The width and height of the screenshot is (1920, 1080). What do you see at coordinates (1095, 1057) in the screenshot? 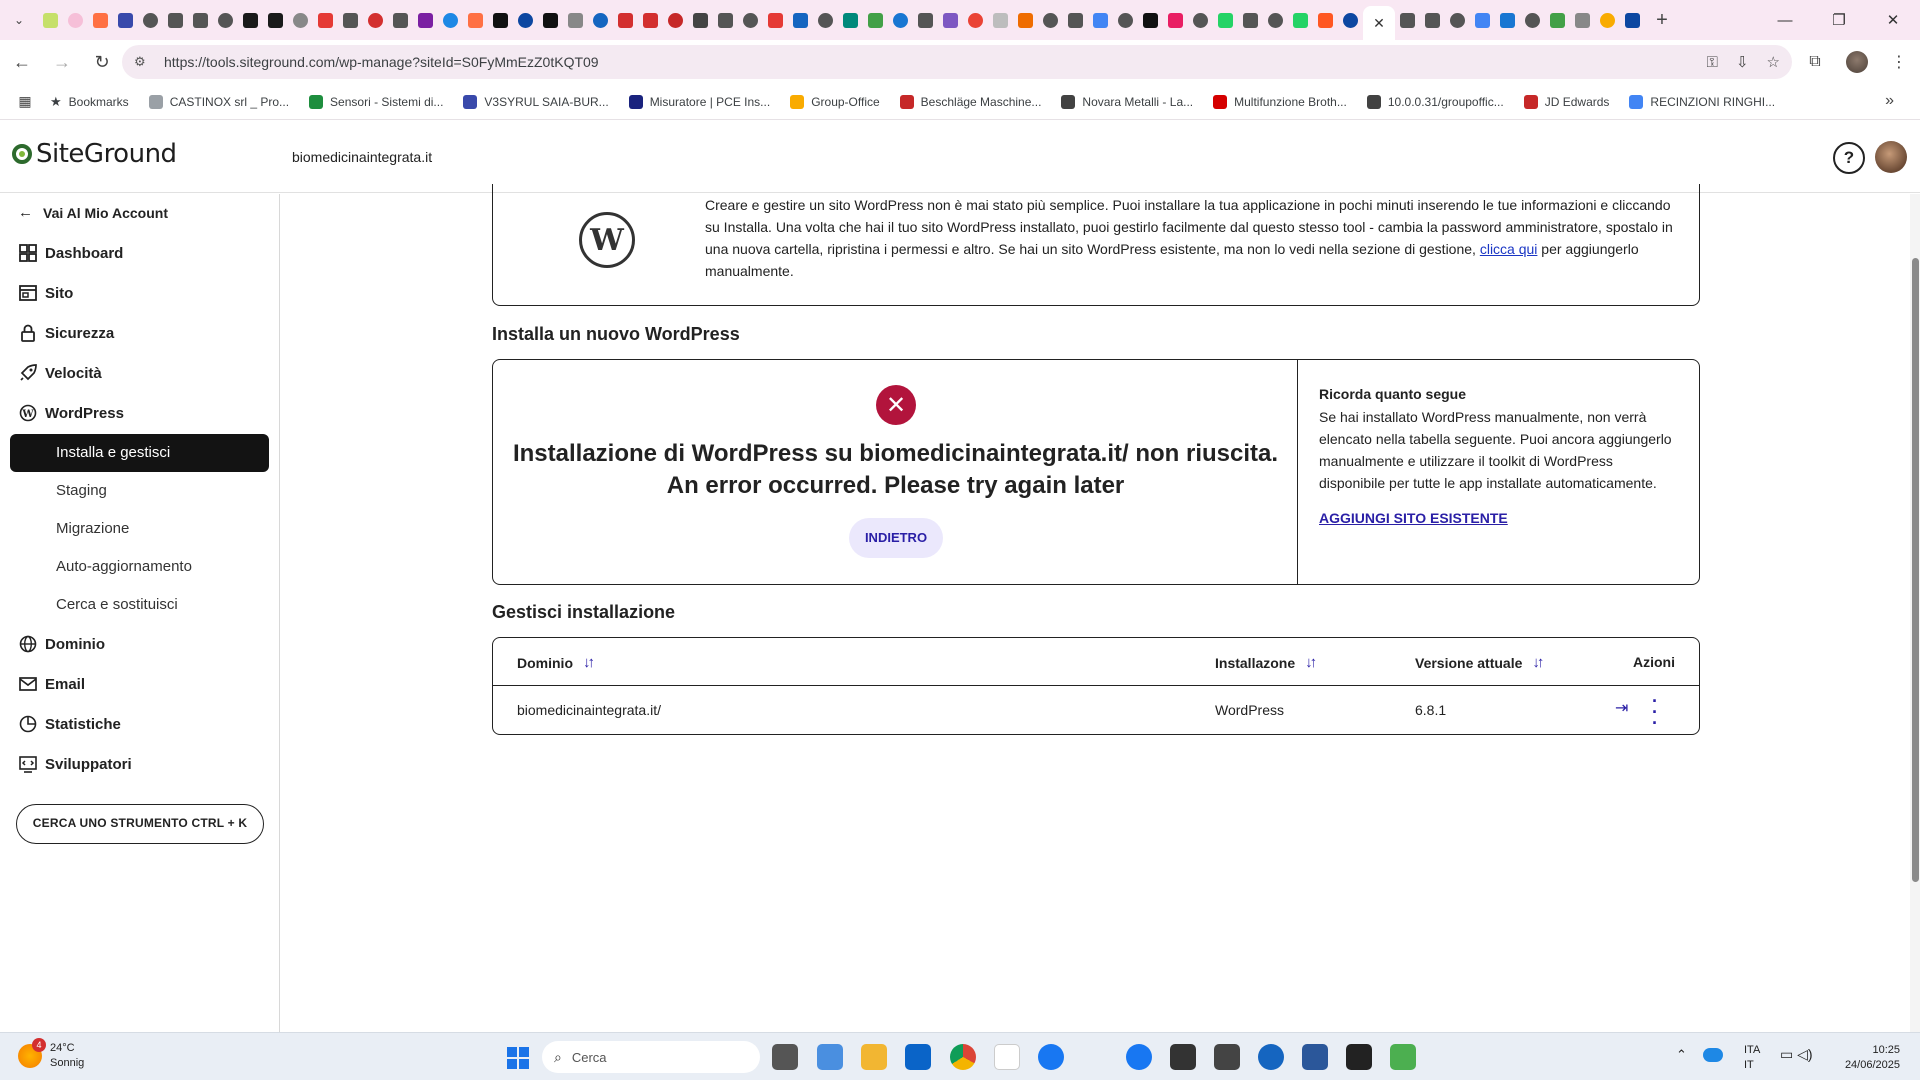
I see `search-app-icon` at bounding box center [1095, 1057].